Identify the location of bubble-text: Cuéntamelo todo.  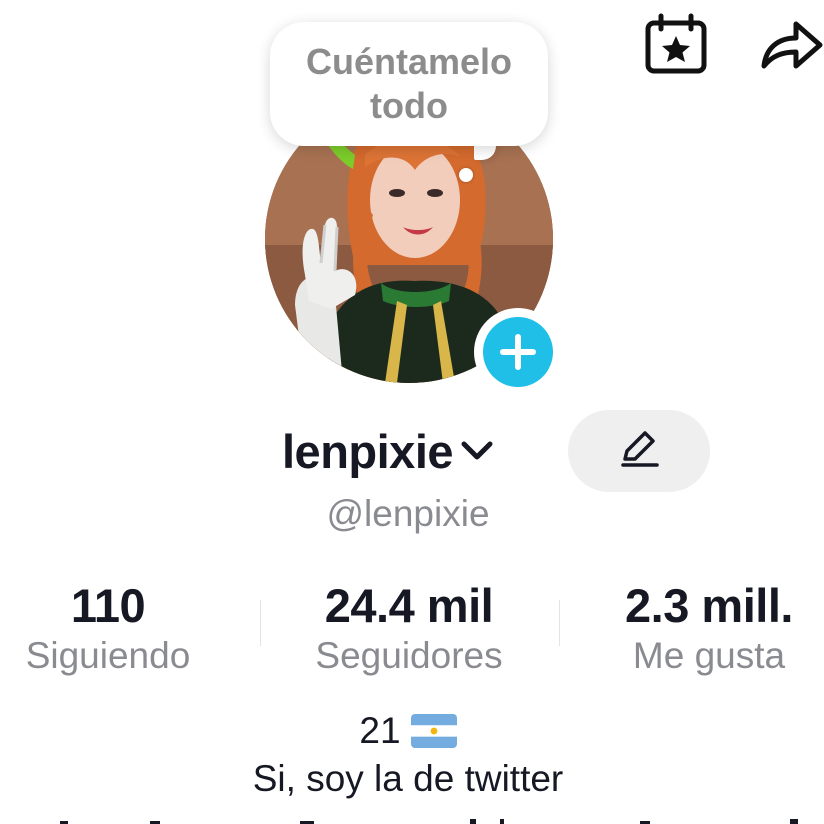
(409, 84).